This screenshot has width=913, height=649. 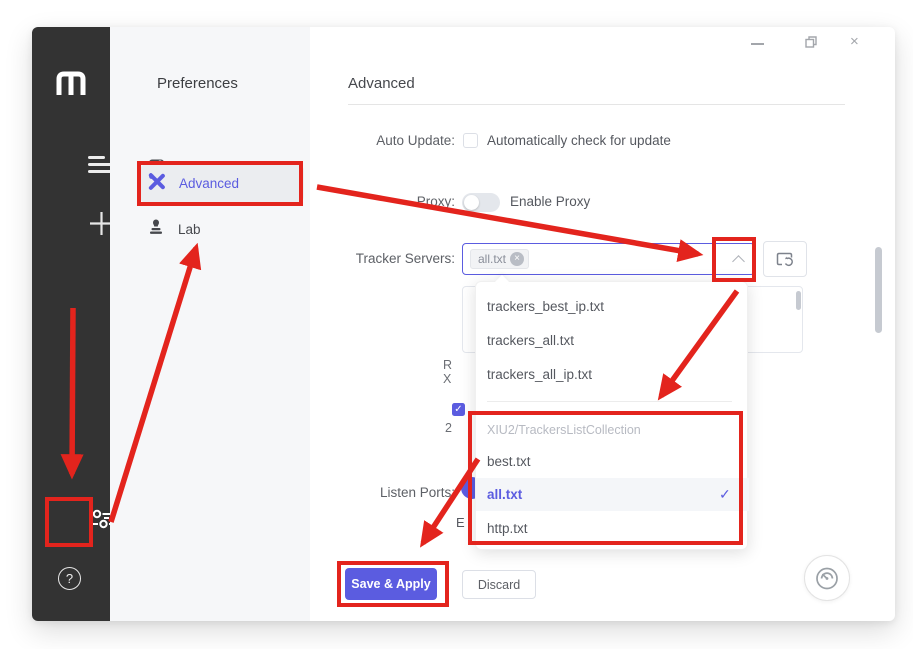 What do you see at coordinates (509, 461) in the screenshot?
I see `dropdown-item: best.txt` at bounding box center [509, 461].